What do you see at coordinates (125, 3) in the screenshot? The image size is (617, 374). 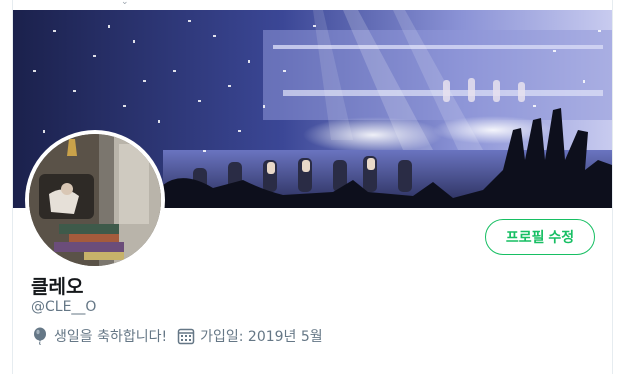 I see `top-strip-glyph: ⌄` at bounding box center [125, 3].